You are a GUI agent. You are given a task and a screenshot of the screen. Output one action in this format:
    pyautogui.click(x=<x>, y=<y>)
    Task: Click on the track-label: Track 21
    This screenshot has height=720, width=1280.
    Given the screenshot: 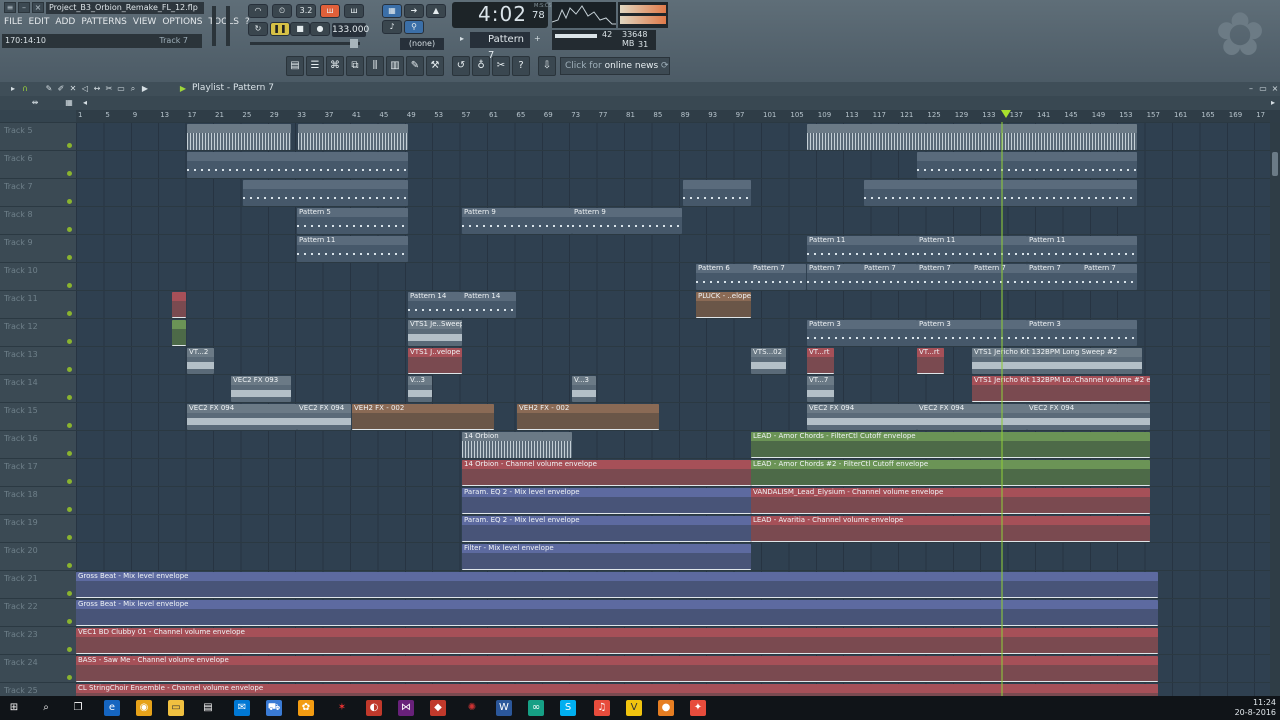 What is the action you would take?
    pyautogui.click(x=38, y=585)
    